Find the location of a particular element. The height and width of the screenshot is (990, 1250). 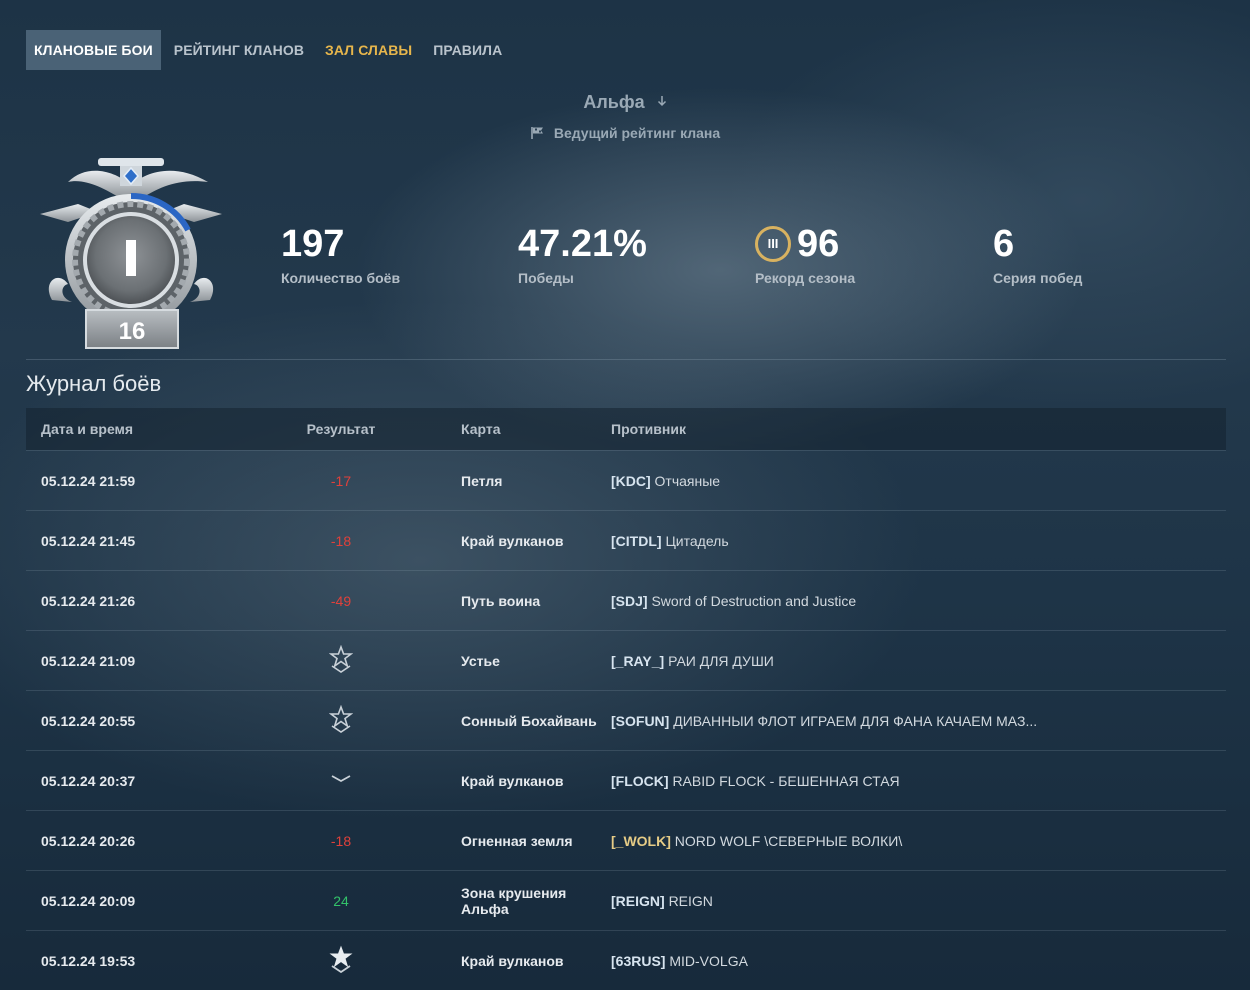

row-map: Петля is located at coordinates (482, 480).